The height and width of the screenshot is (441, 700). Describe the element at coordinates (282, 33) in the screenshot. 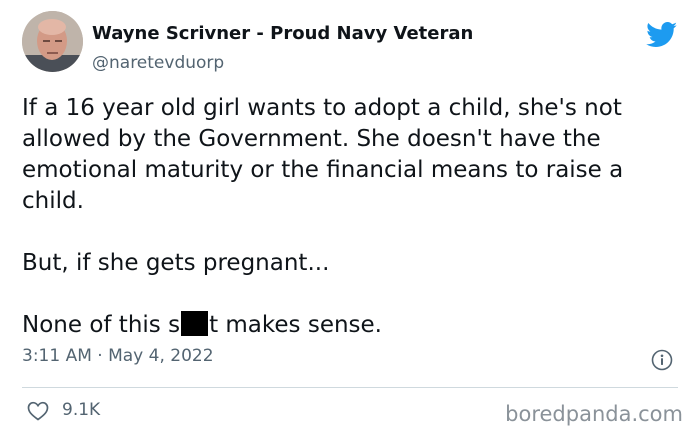

I see `author-display-name: Wayne Scrivner - Proud Navy Veteran` at that location.